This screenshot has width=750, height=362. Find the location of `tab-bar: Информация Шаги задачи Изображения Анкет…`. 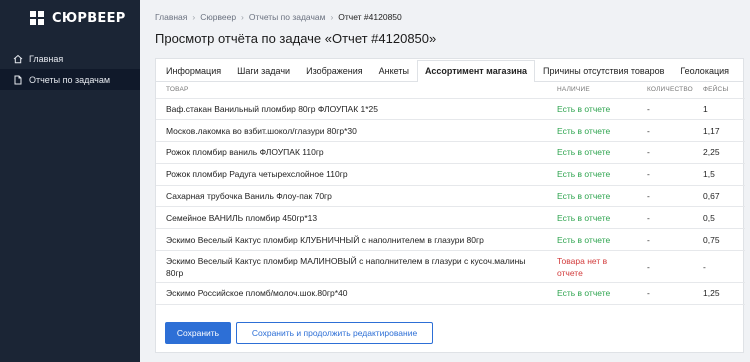

tab-bar: Информация Шаги задачи Изображения Анкет… is located at coordinates (449, 70).